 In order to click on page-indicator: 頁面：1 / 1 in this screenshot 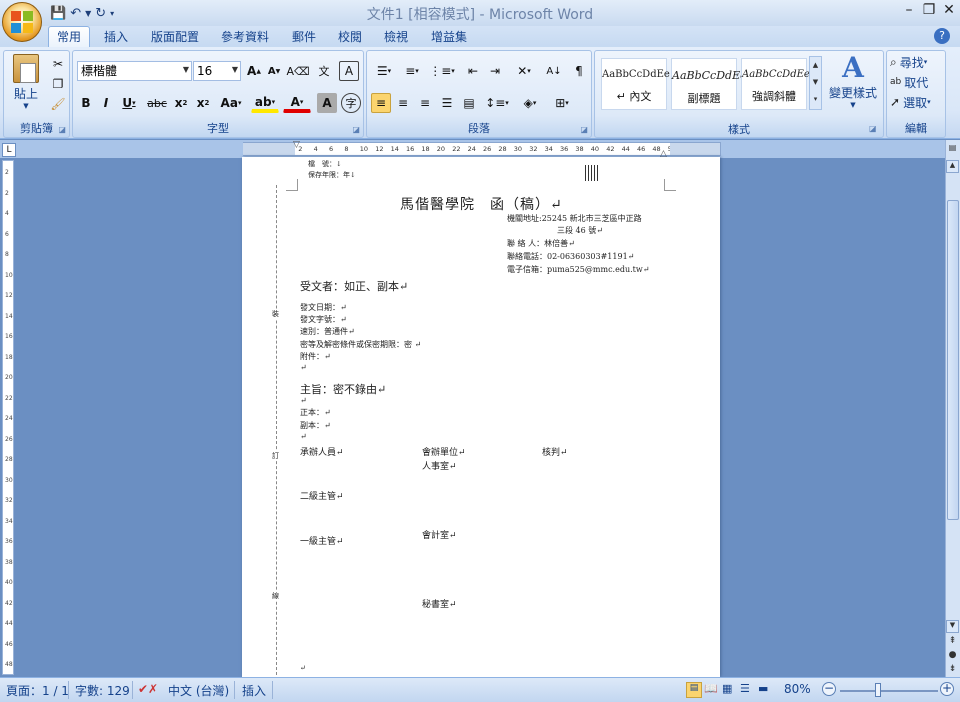, I will do `click(37, 690)`.